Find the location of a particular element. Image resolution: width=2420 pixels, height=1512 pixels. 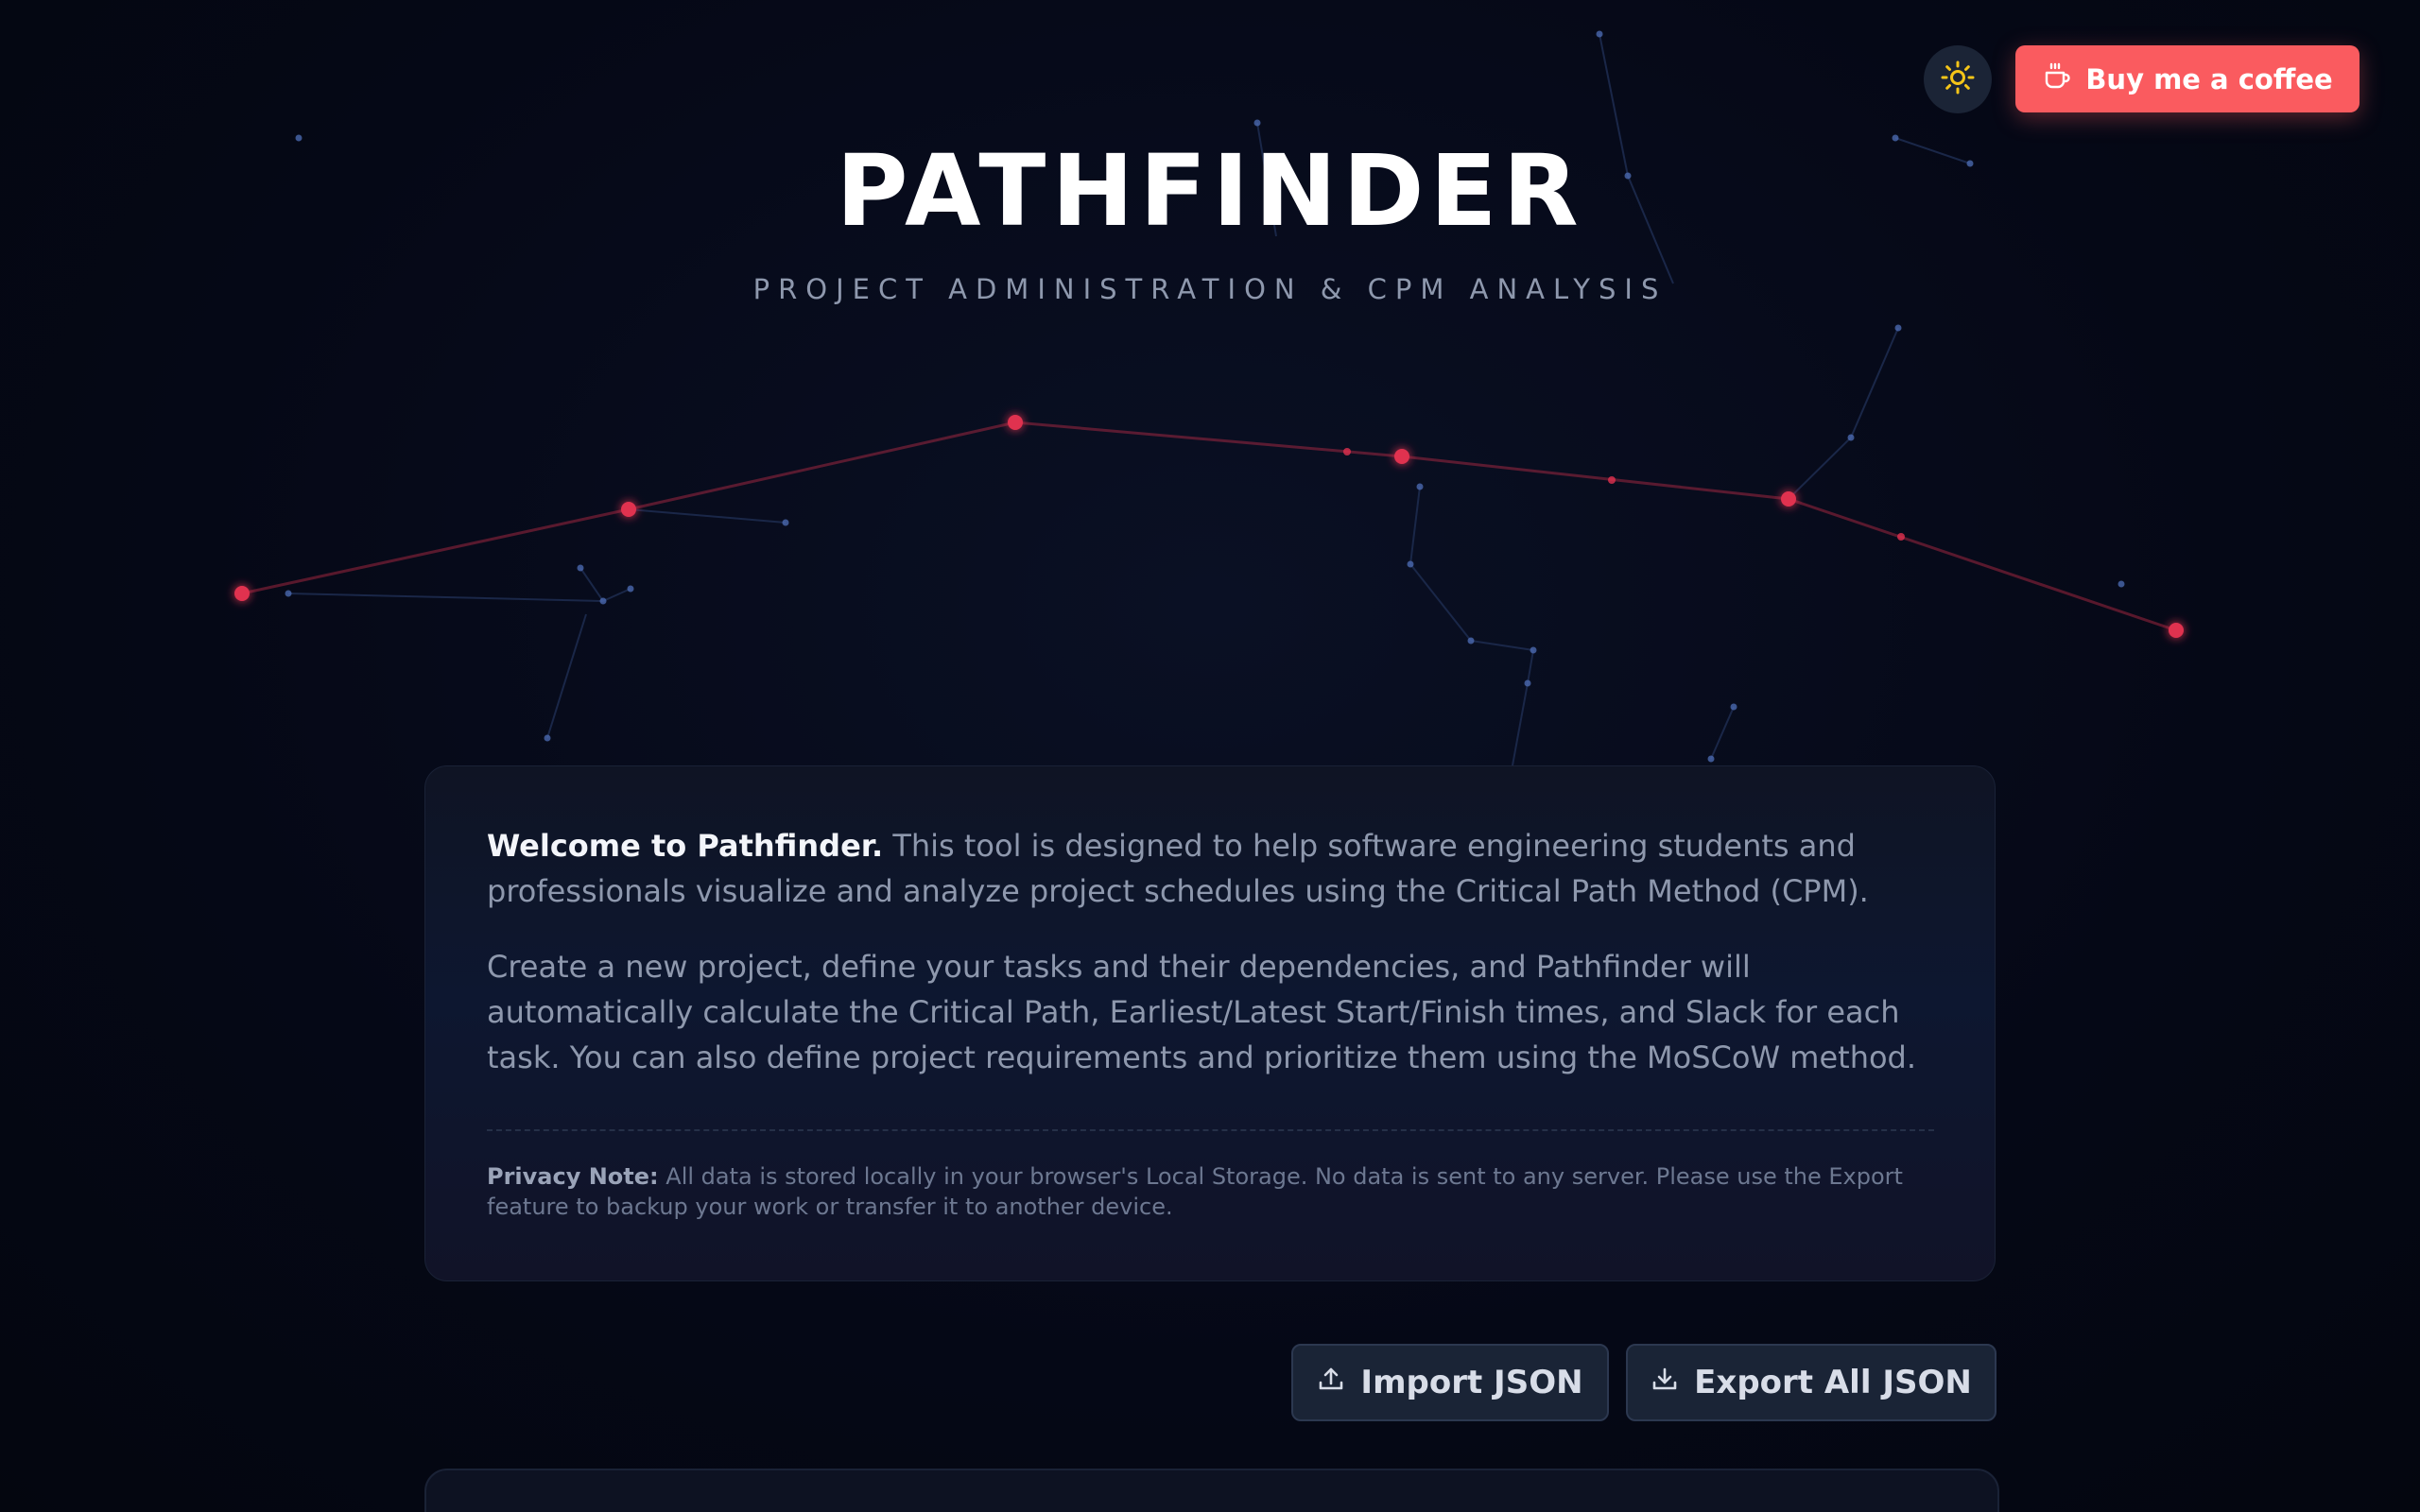

privacy-label: Privacy Note: is located at coordinates (573, 1176).